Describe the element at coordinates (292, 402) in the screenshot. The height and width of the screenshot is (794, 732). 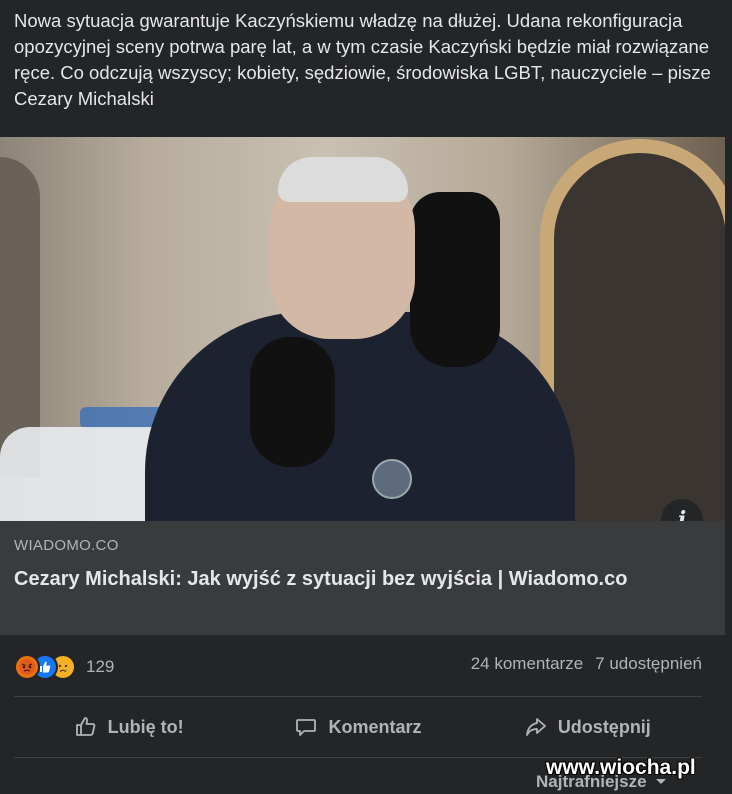
I see `person-left-hand` at that location.